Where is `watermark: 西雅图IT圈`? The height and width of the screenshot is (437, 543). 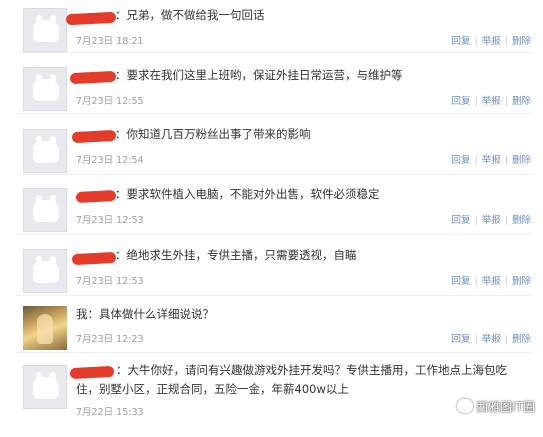 watermark: 西雅图IT圈 is located at coordinates (496, 406).